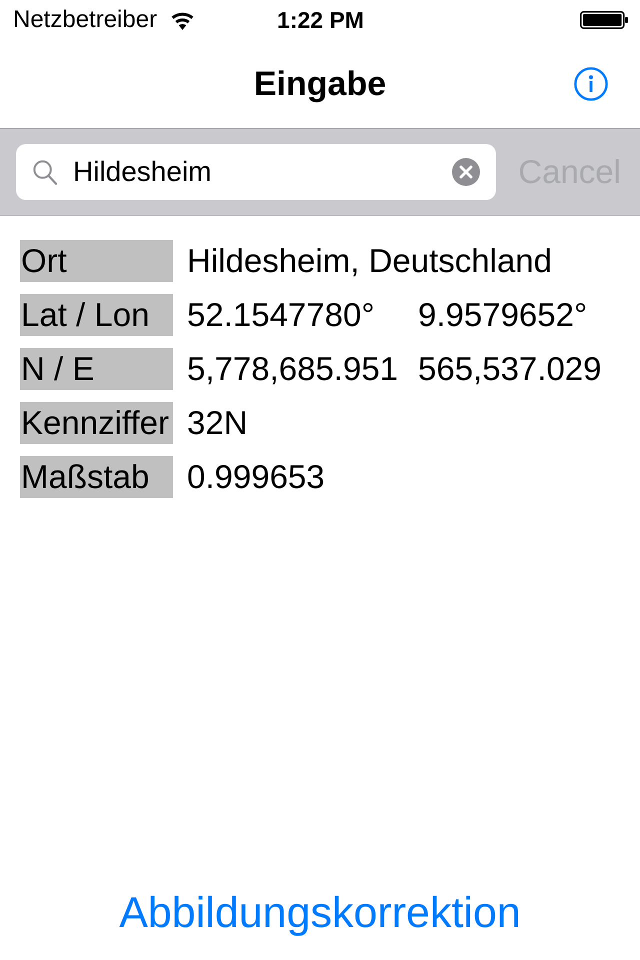  Describe the element at coordinates (256, 477) in the screenshot. I see `field-value: 0.999653` at that location.